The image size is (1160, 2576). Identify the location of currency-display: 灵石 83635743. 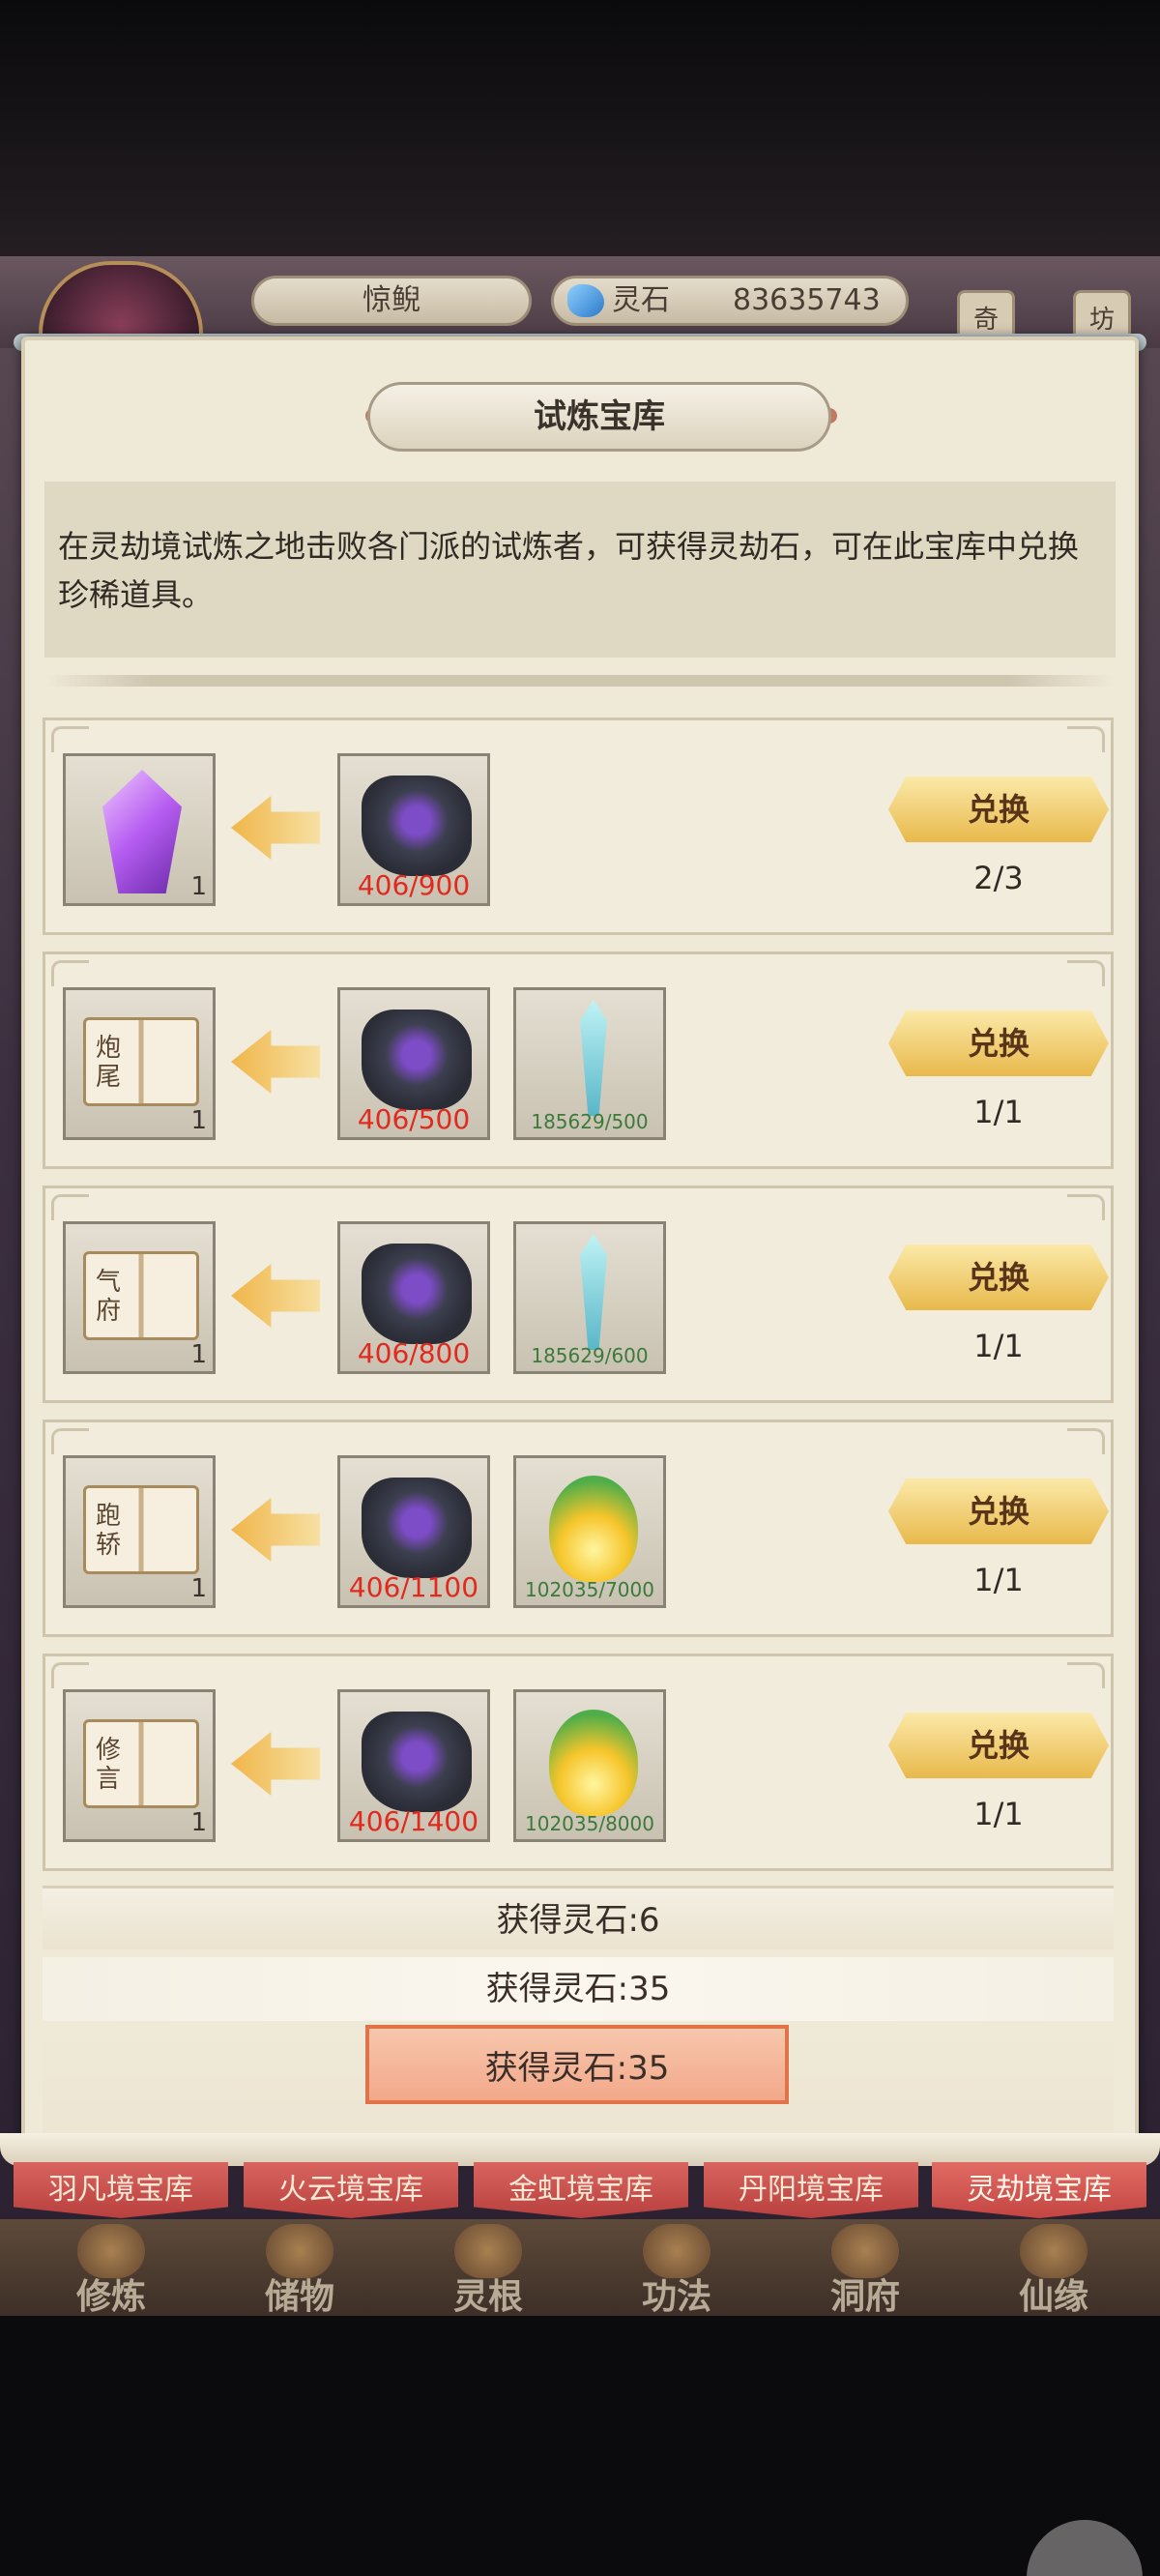
(730, 301).